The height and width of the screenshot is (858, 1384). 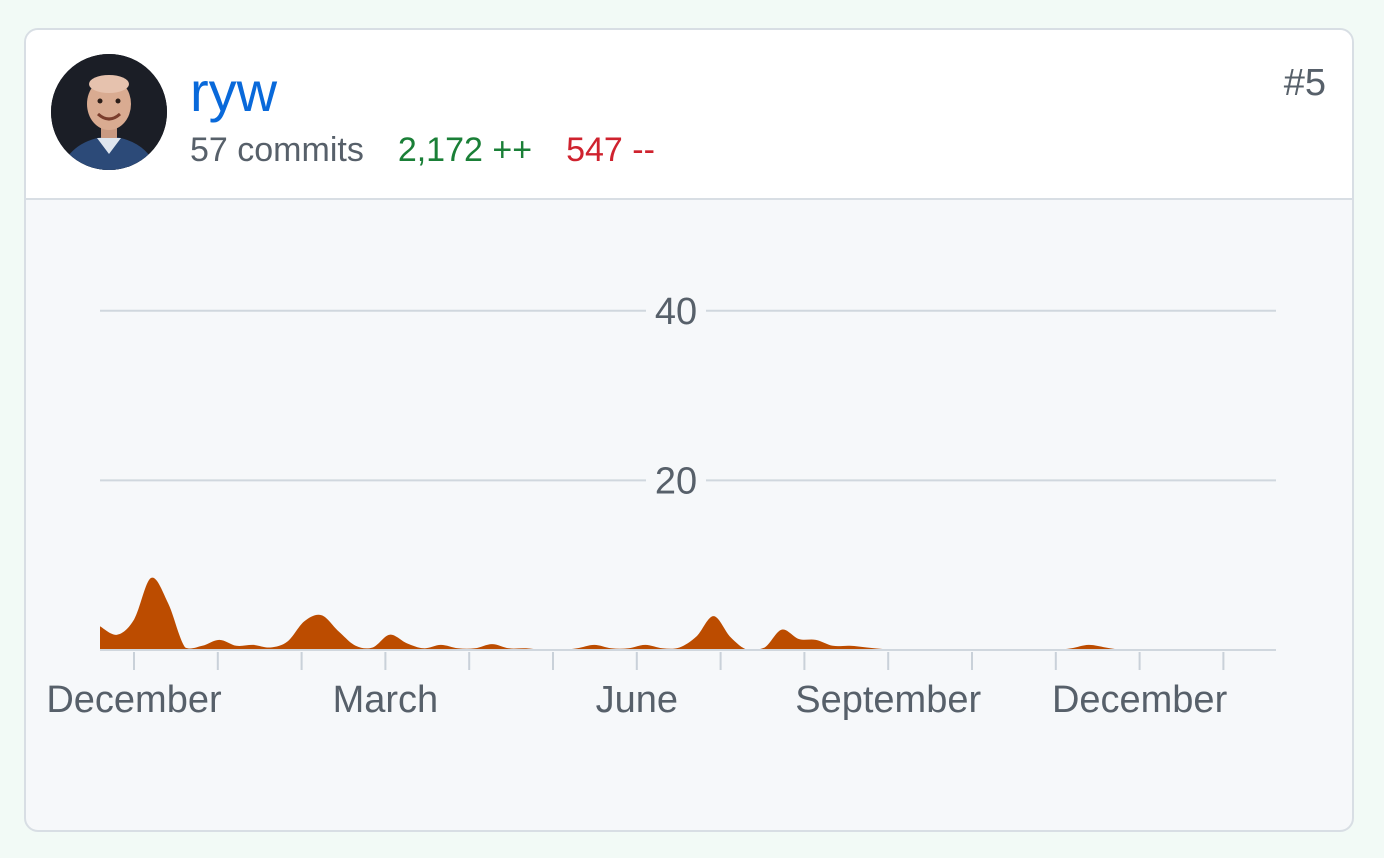 I want to click on contributions-area-series, so click(x=688, y=613).